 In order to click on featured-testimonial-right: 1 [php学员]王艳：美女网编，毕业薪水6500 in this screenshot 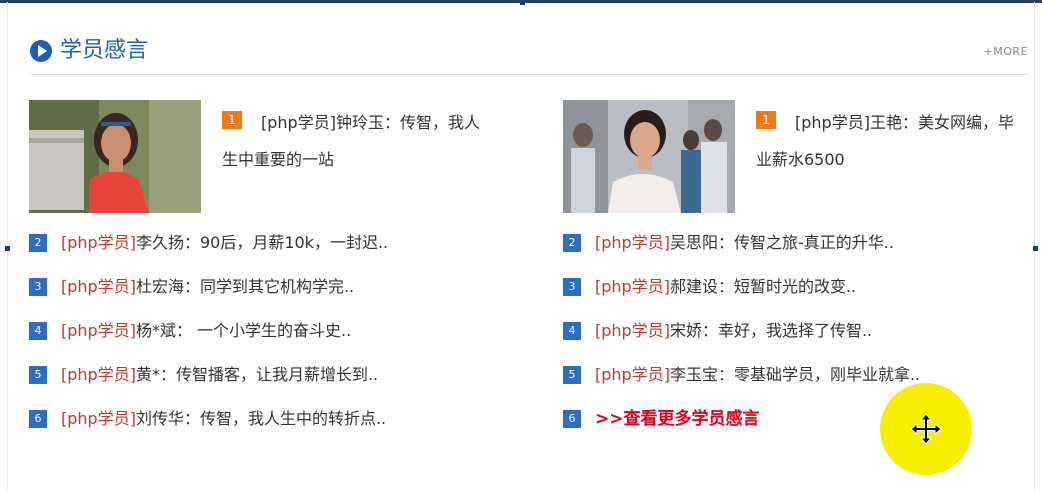, I will do `click(798, 157)`.